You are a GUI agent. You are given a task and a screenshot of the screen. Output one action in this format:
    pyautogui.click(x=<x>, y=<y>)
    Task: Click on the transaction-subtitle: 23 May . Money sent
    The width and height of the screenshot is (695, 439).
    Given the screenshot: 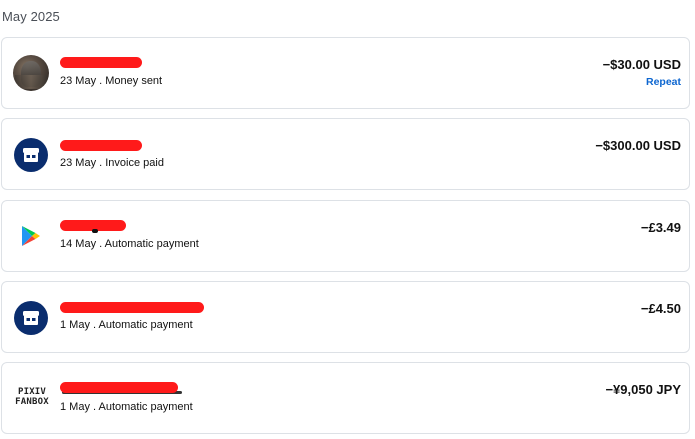 What is the action you would take?
    pyautogui.click(x=111, y=81)
    